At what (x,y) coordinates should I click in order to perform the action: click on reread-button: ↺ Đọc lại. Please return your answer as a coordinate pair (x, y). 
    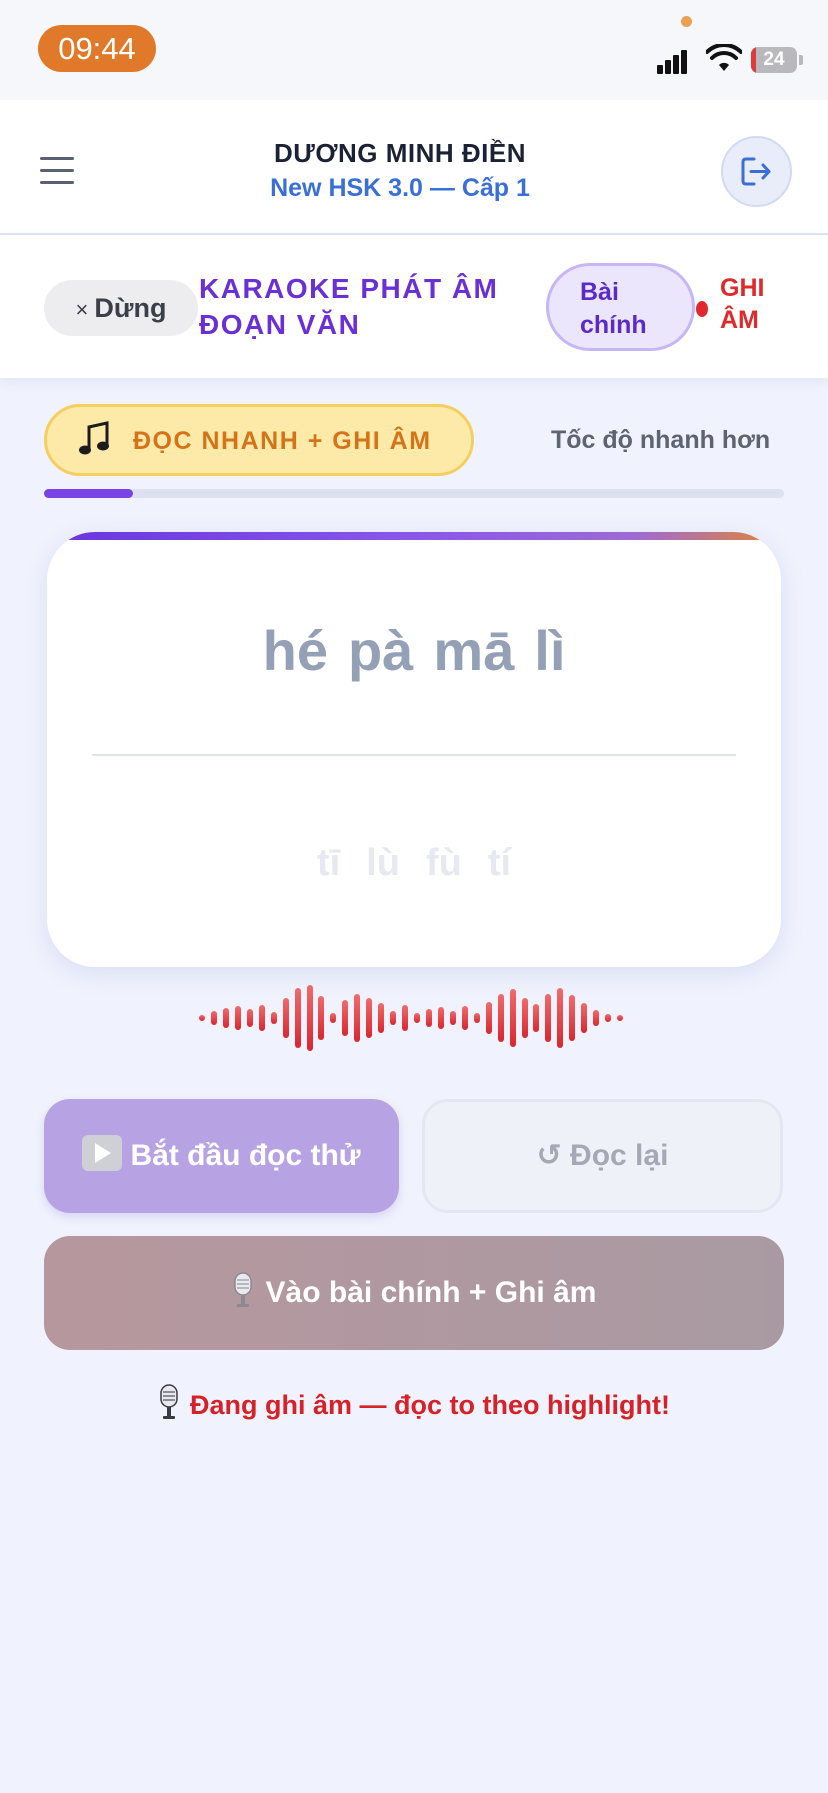
    Looking at the image, I should click on (602, 1156).